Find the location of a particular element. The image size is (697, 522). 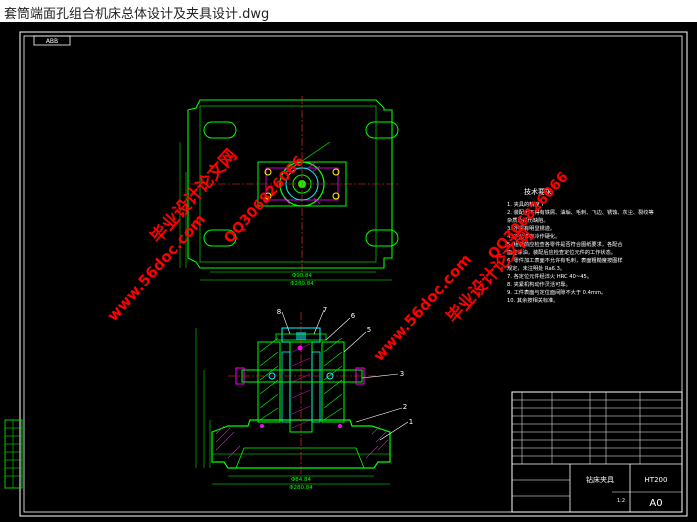

tech-req-line: 8. 夹紧机构动作灵活可靠。 is located at coordinates (539, 284).